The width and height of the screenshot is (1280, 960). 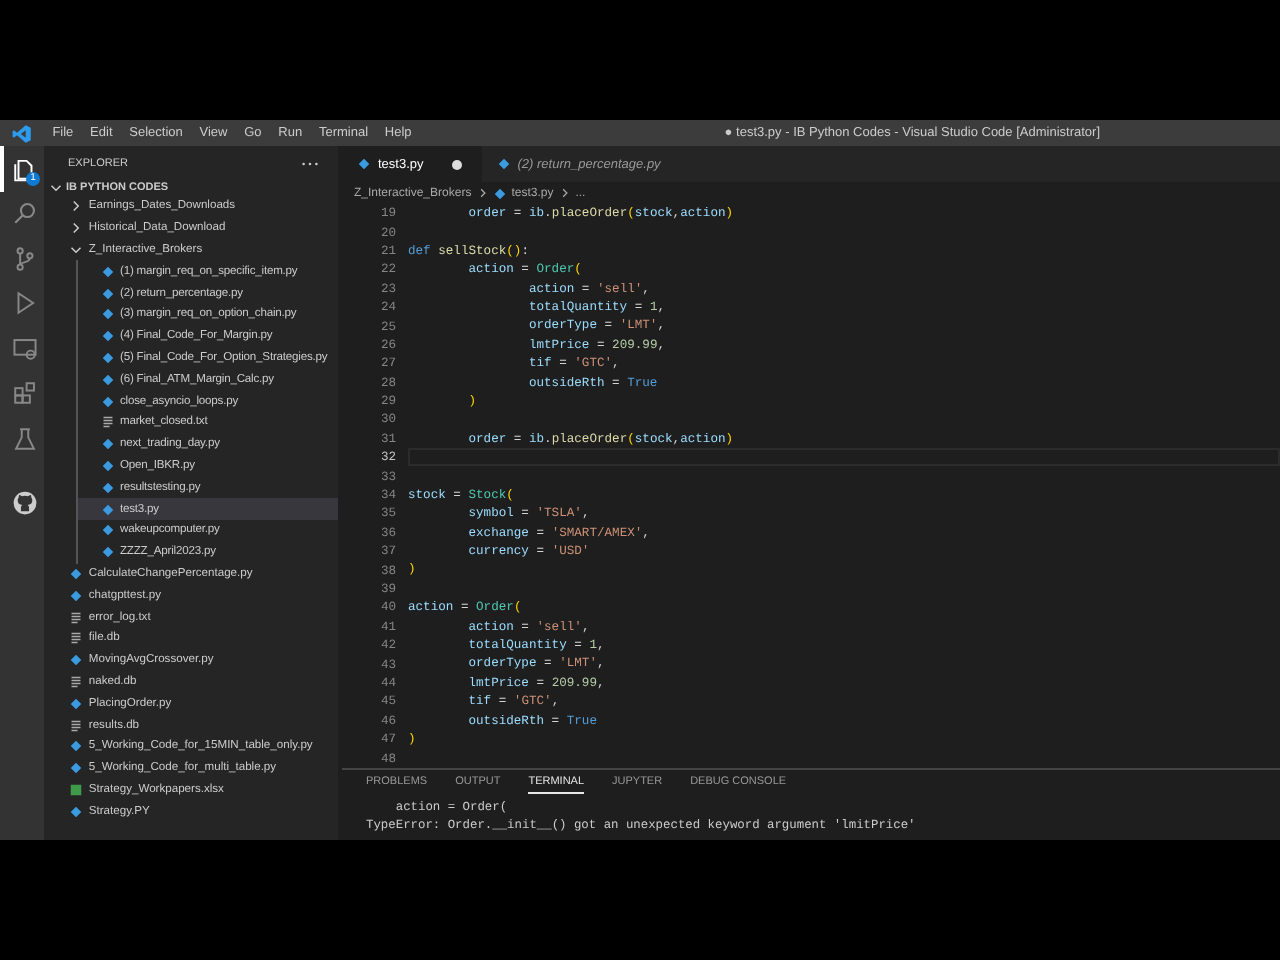 What do you see at coordinates (22, 133) in the screenshot?
I see `app-logo-icon` at bounding box center [22, 133].